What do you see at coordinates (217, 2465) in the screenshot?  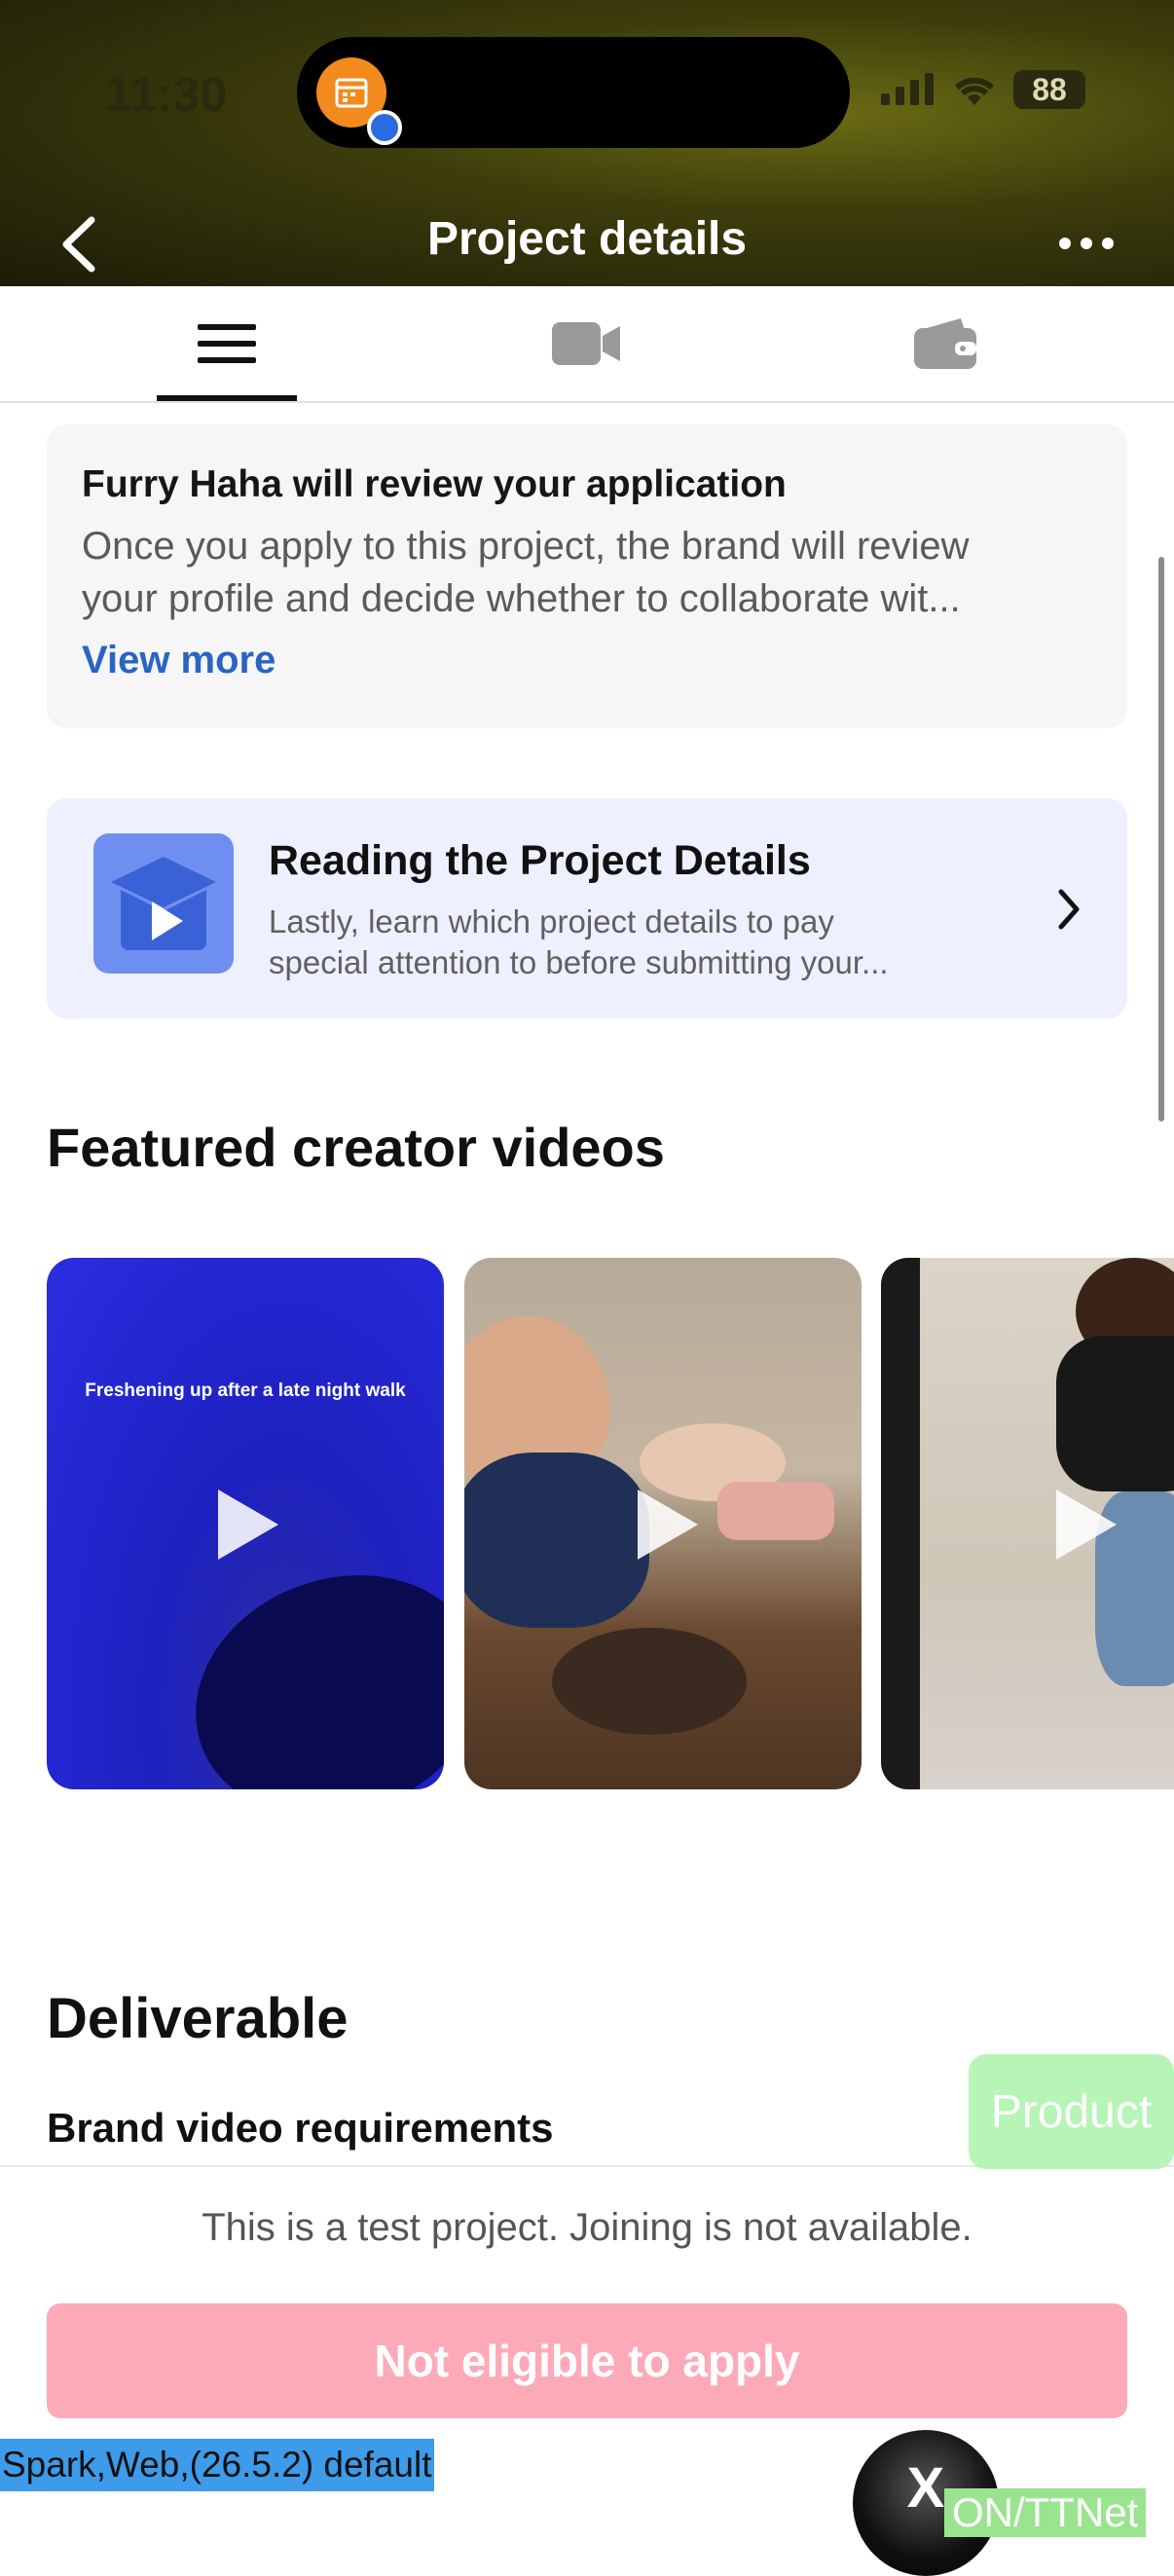 I see `debug-label: Spark,Web,(26.5.2) default` at bounding box center [217, 2465].